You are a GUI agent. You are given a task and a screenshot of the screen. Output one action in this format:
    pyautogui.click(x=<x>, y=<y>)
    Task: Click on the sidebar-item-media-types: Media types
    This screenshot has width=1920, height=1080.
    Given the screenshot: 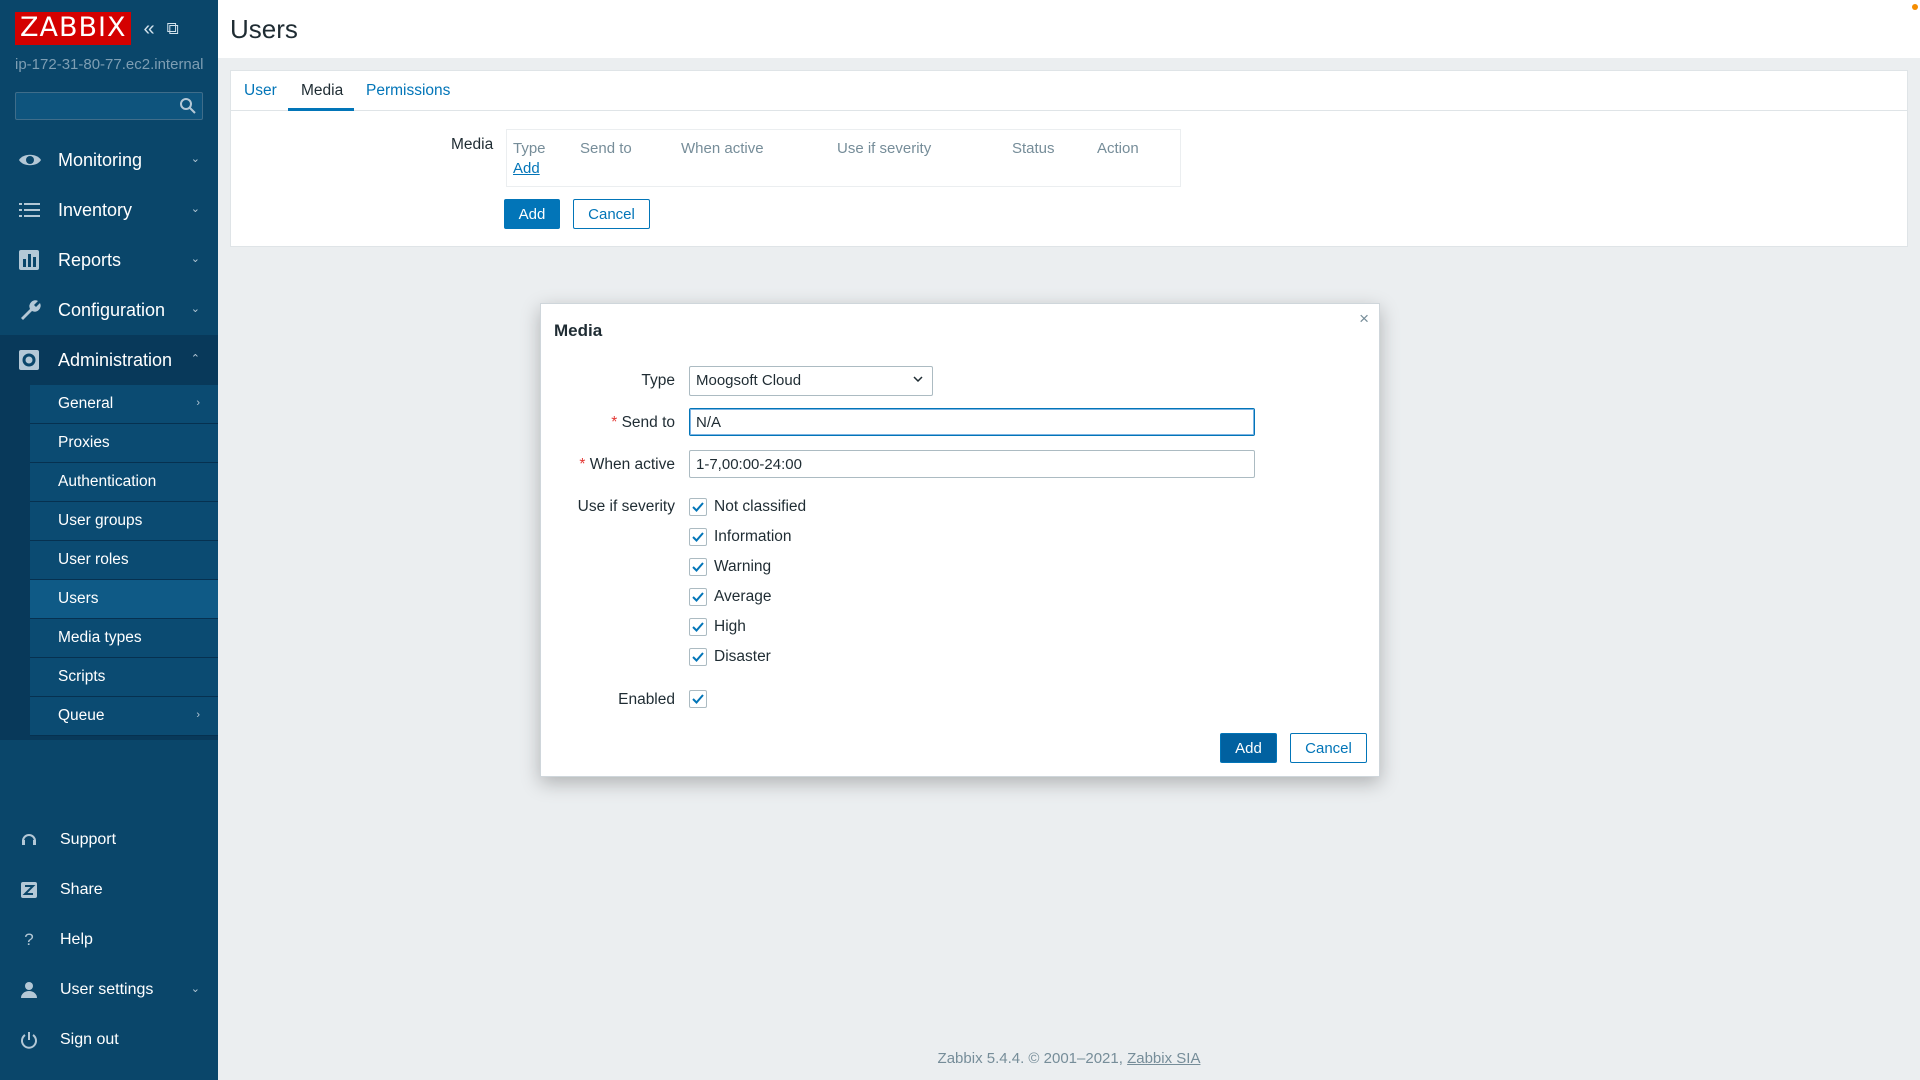 What is the action you would take?
    pyautogui.click(x=124, y=638)
    